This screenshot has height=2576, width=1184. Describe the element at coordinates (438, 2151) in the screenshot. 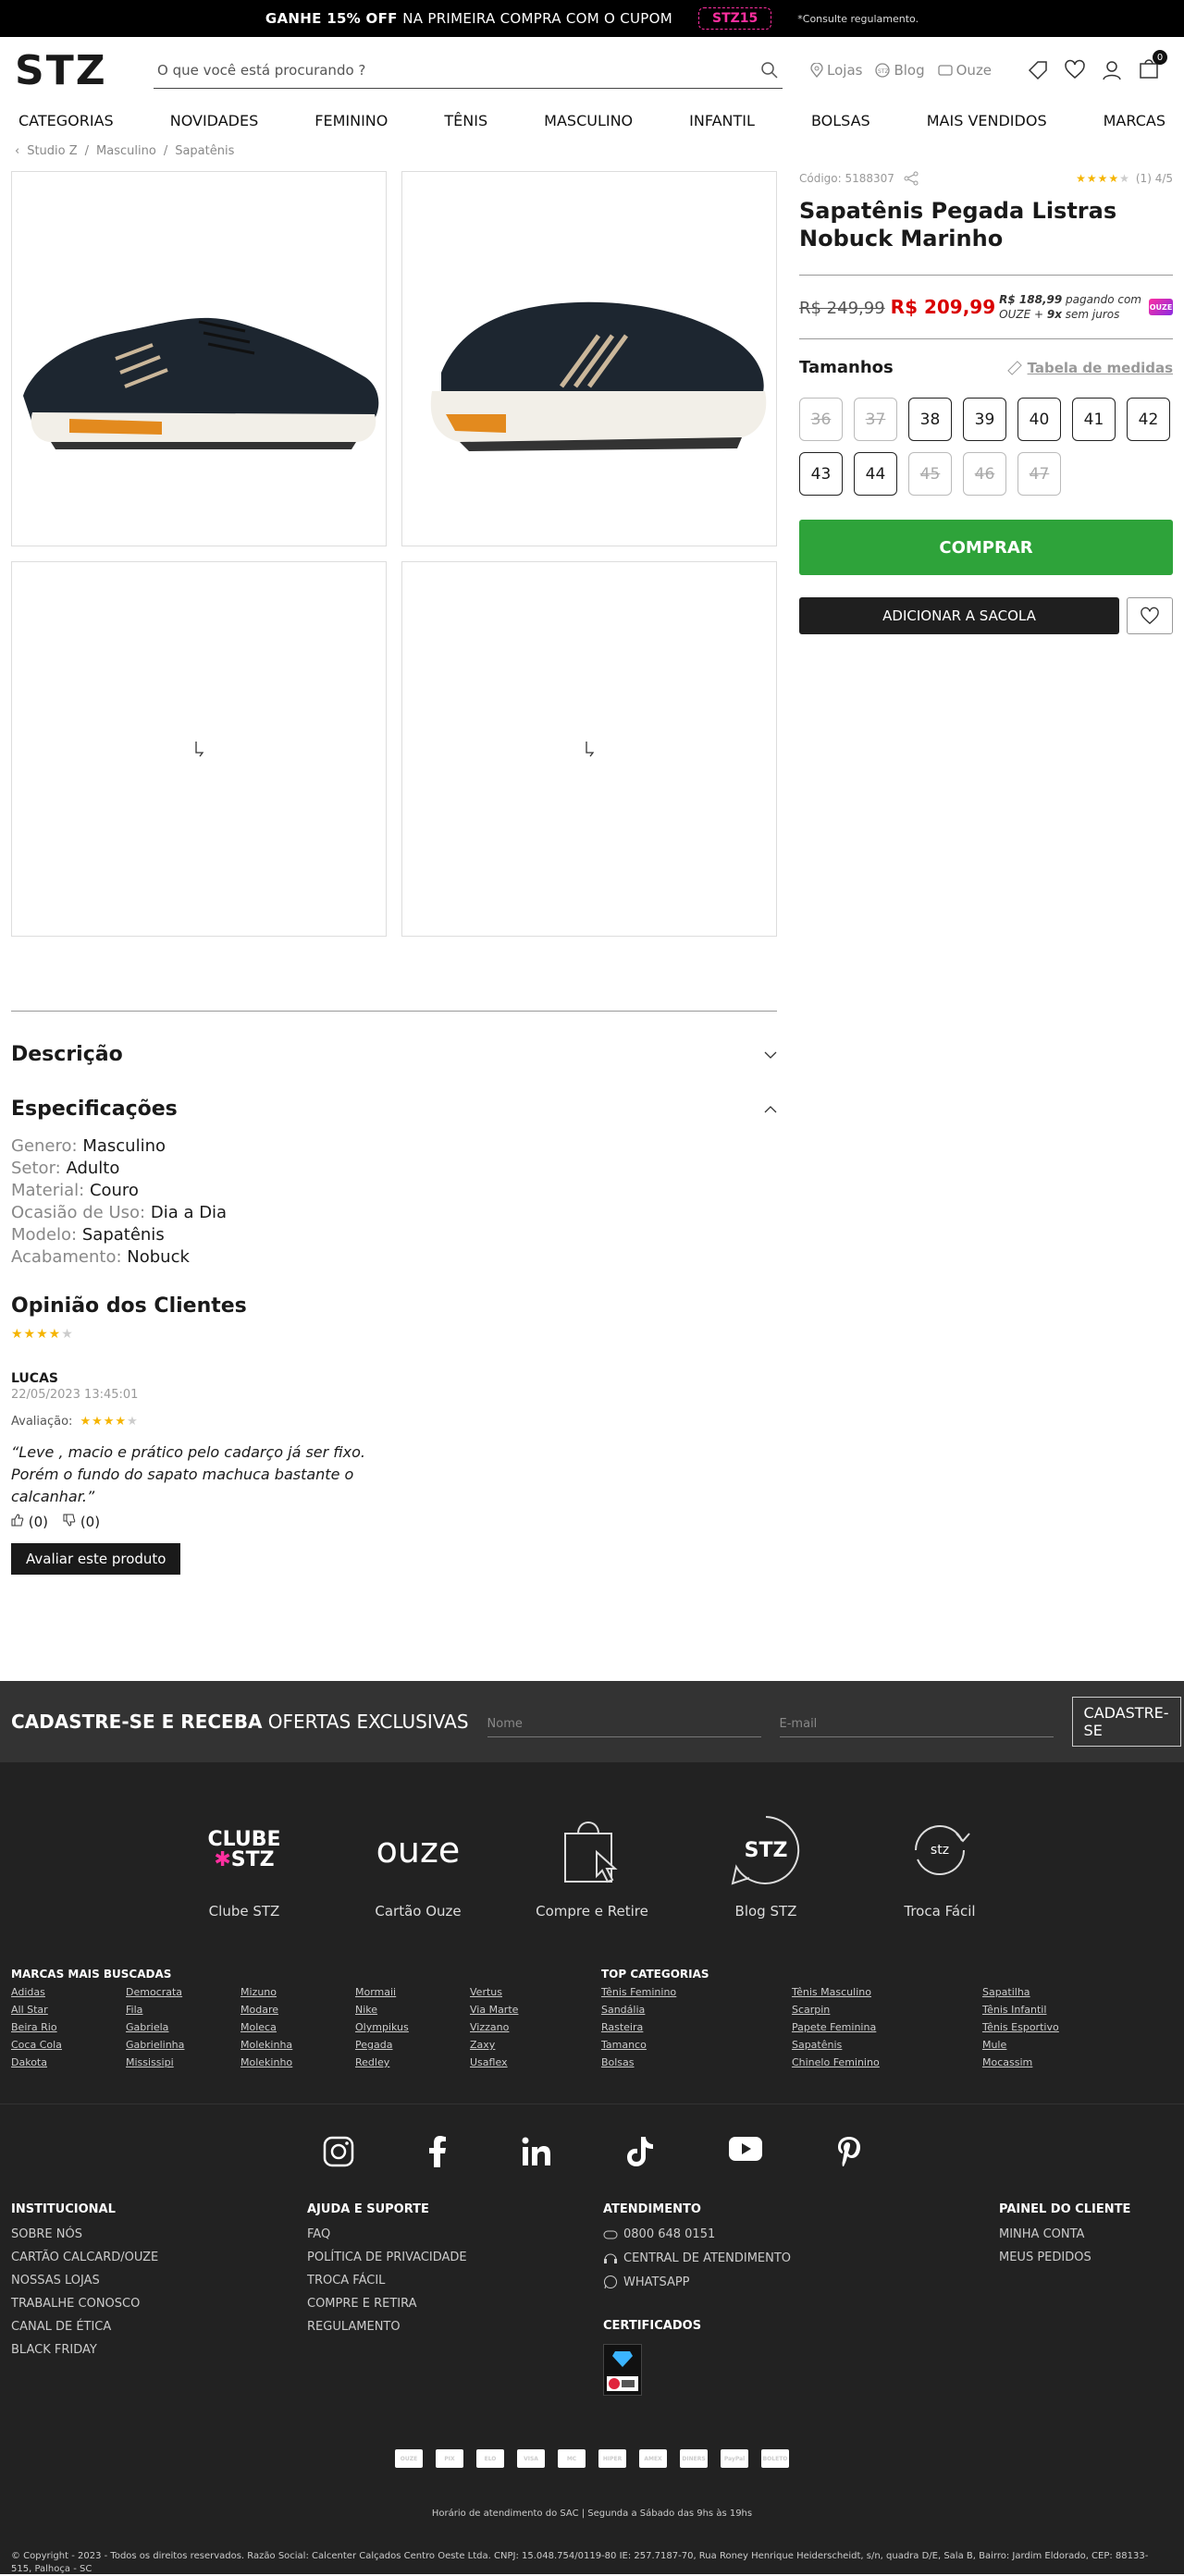

I see `facebook-icon` at that location.